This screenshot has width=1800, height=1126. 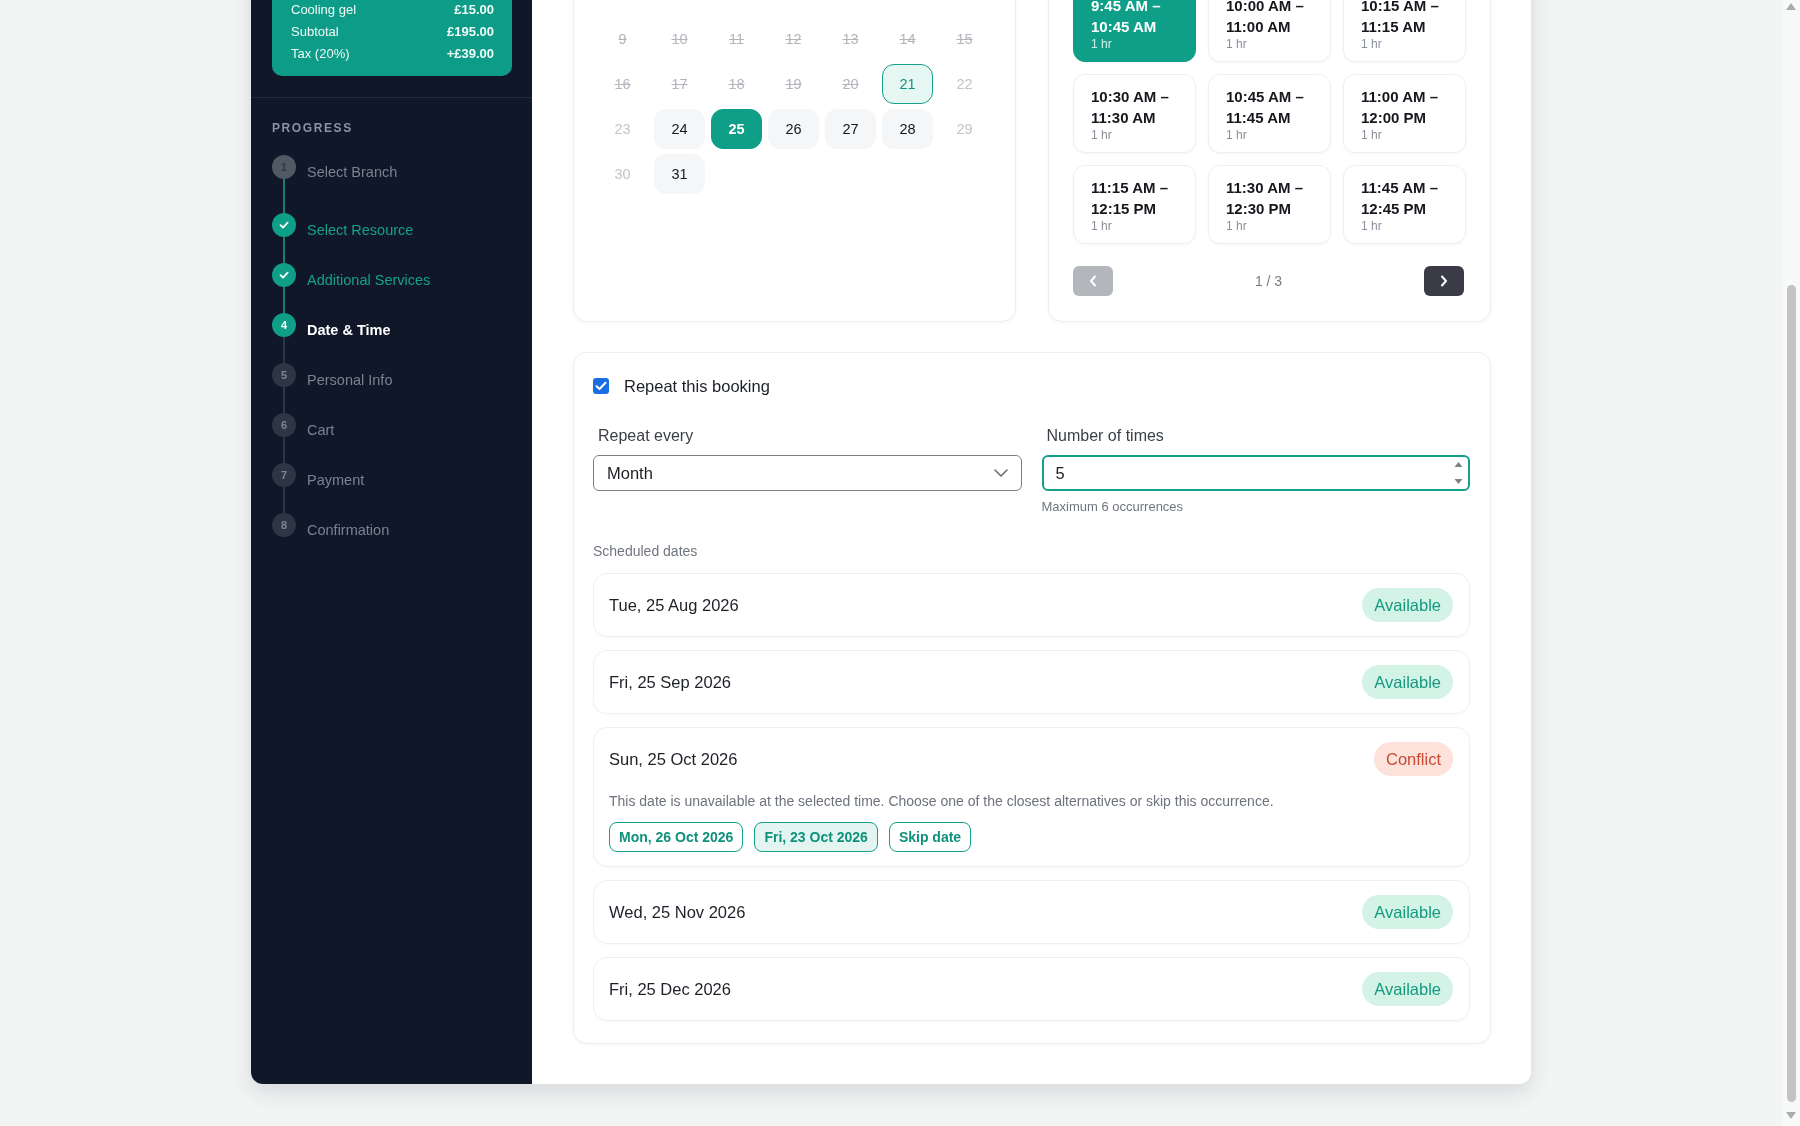 What do you see at coordinates (676, 837) in the screenshot?
I see `date-option-chip: Mon, 26 Oct 2026` at bounding box center [676, 837].